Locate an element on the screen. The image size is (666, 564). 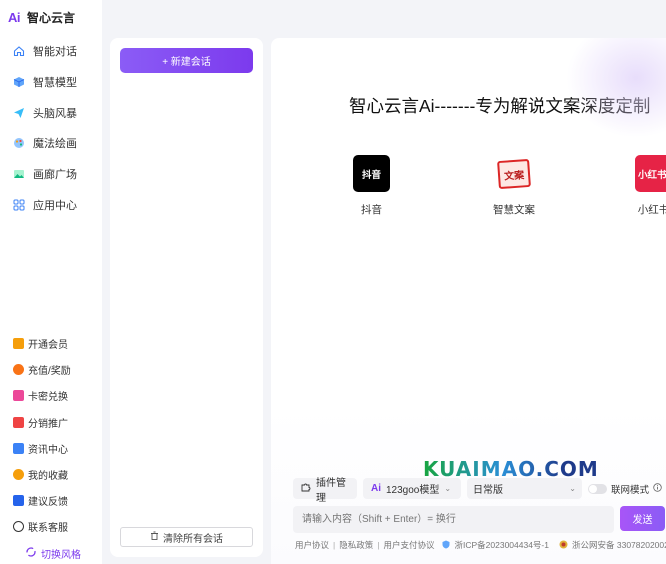
douyin-icon-text: 抖音 is located at coordinates (371, 175).